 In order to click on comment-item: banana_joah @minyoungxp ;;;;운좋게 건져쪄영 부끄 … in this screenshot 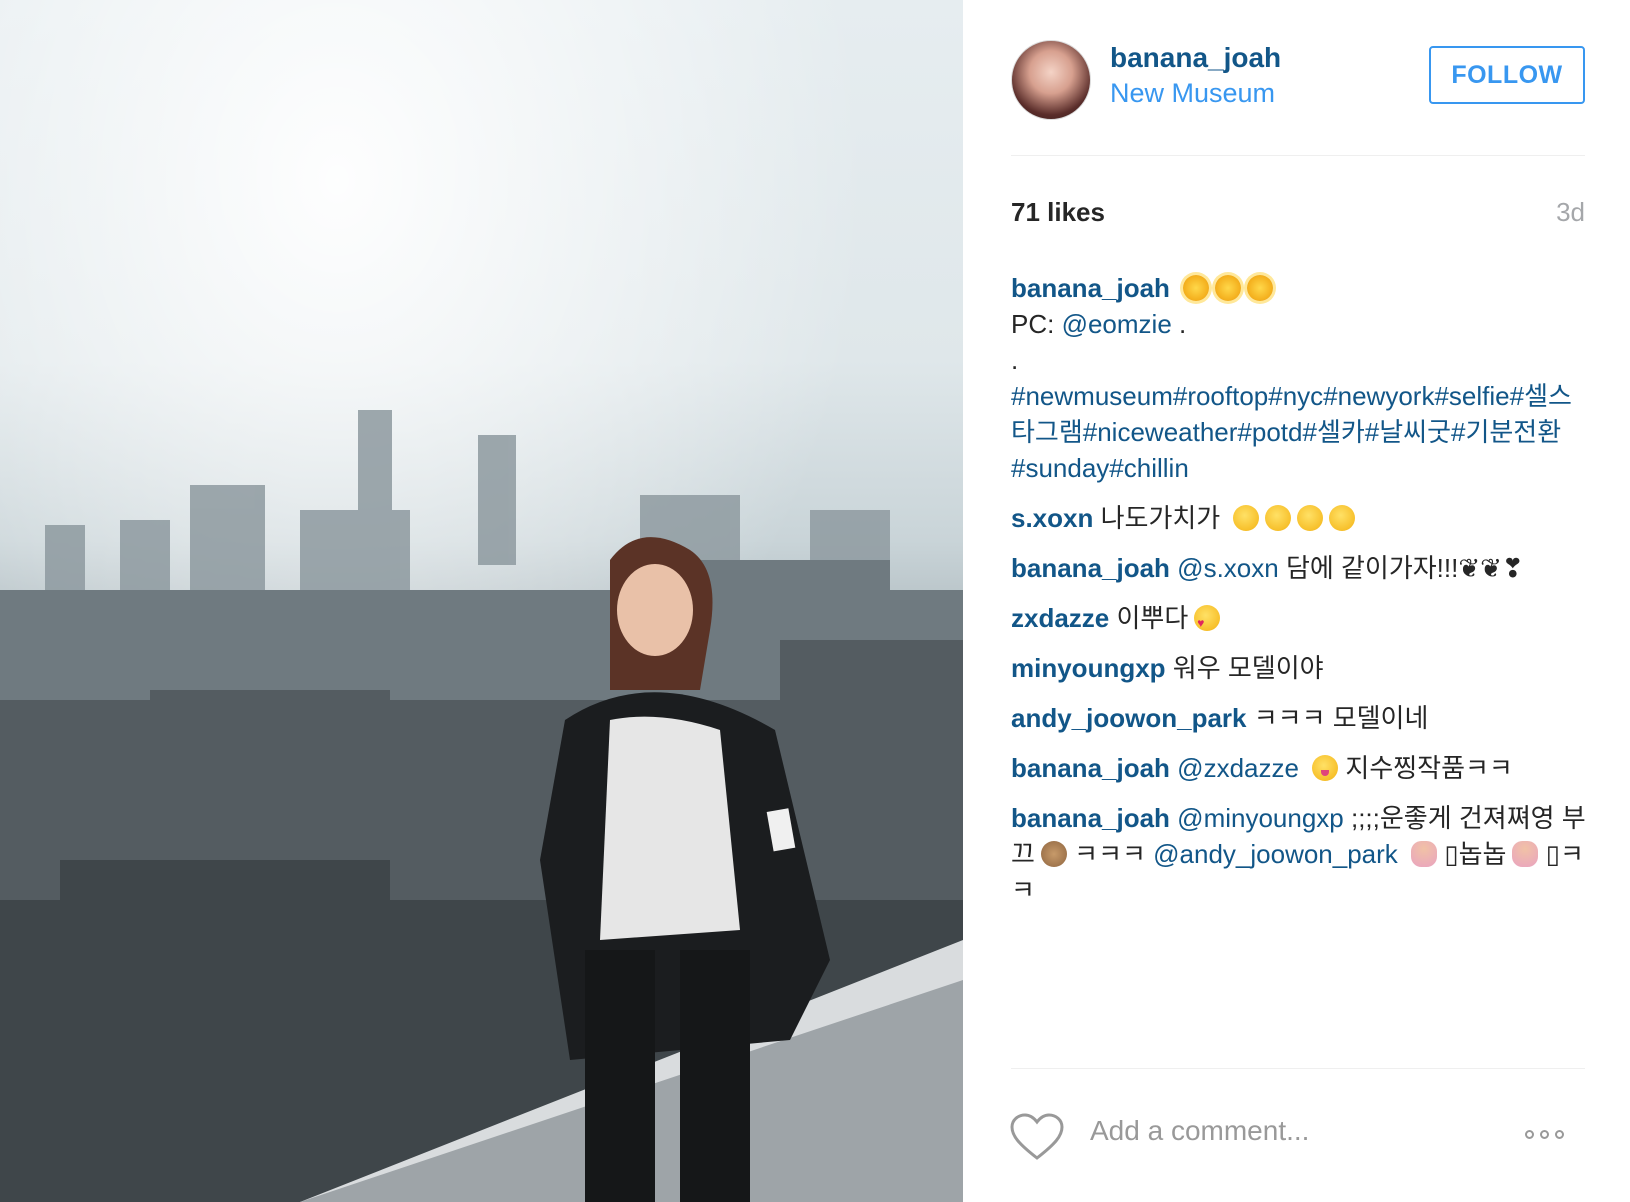, I will do `click(1301, 854)`.